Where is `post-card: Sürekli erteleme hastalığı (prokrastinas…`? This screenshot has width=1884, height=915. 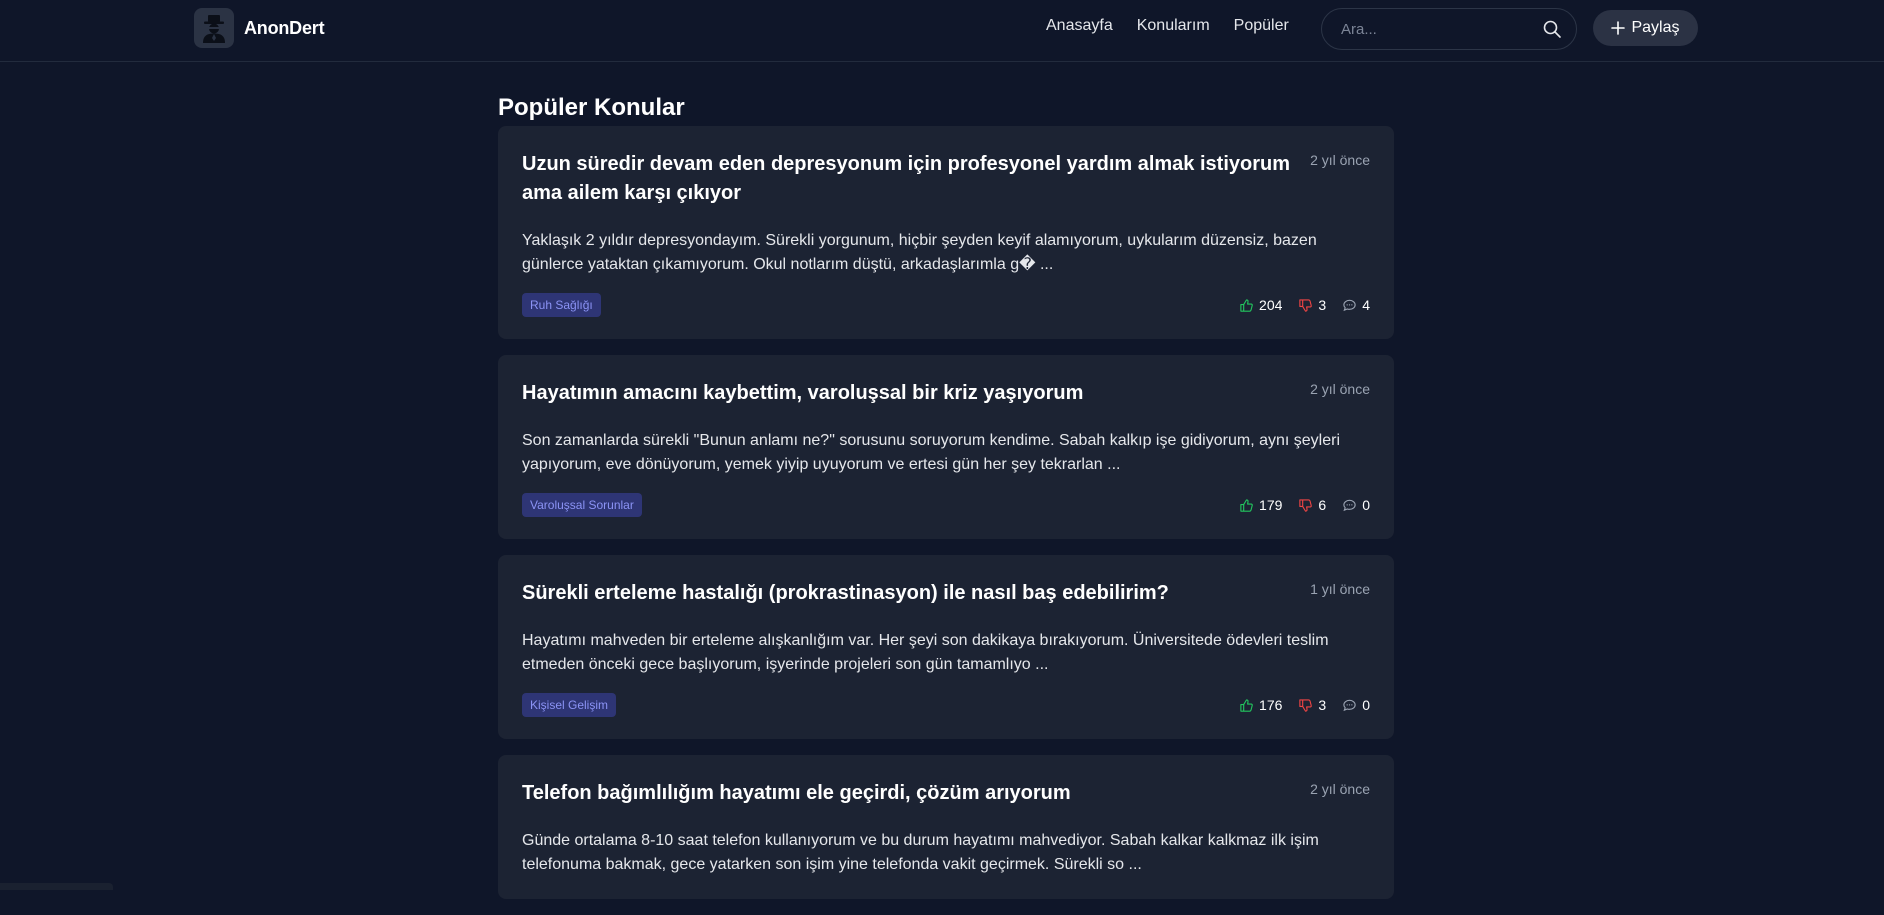
post-card: Sürekli erteleme hastalığı (prokrastinas… is located at coordinates (946, 647).